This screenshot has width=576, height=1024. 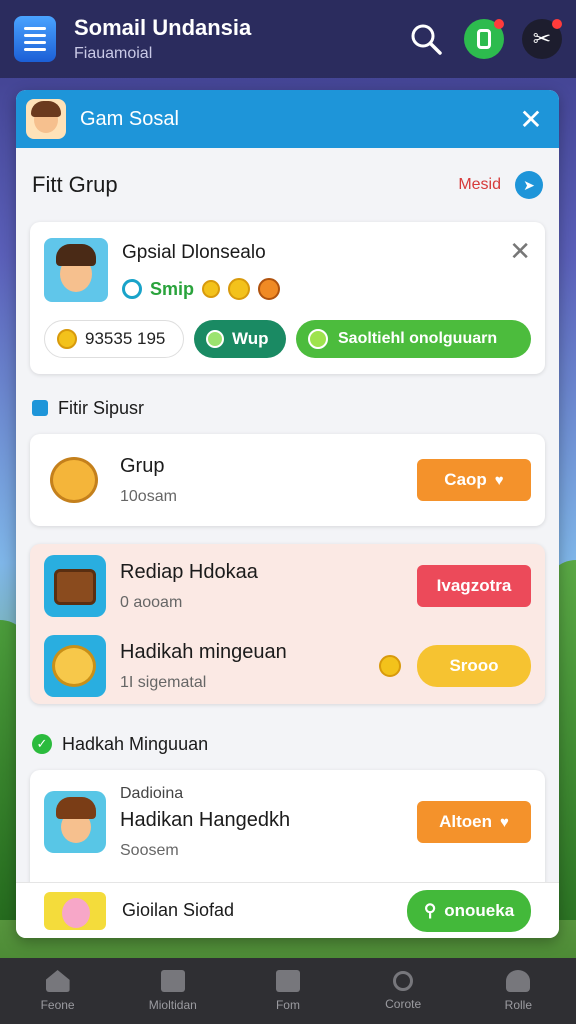 I want to click on grup-action-button: Caop ♥, so click(x=474, y=480).